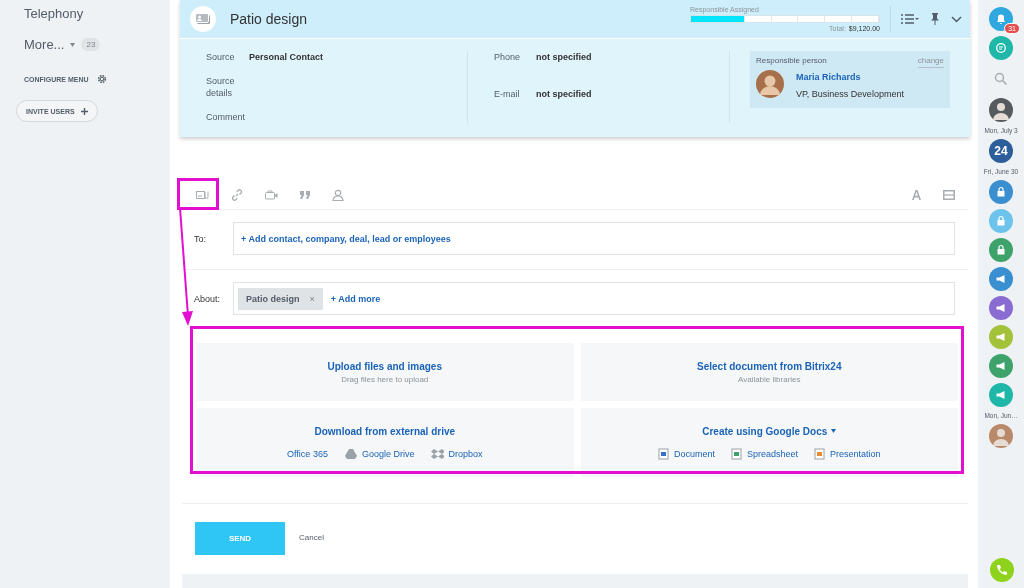 This screenshot has width=1024, height=588. I want to click on create-doc-link: Presentation, so click(847, 453).